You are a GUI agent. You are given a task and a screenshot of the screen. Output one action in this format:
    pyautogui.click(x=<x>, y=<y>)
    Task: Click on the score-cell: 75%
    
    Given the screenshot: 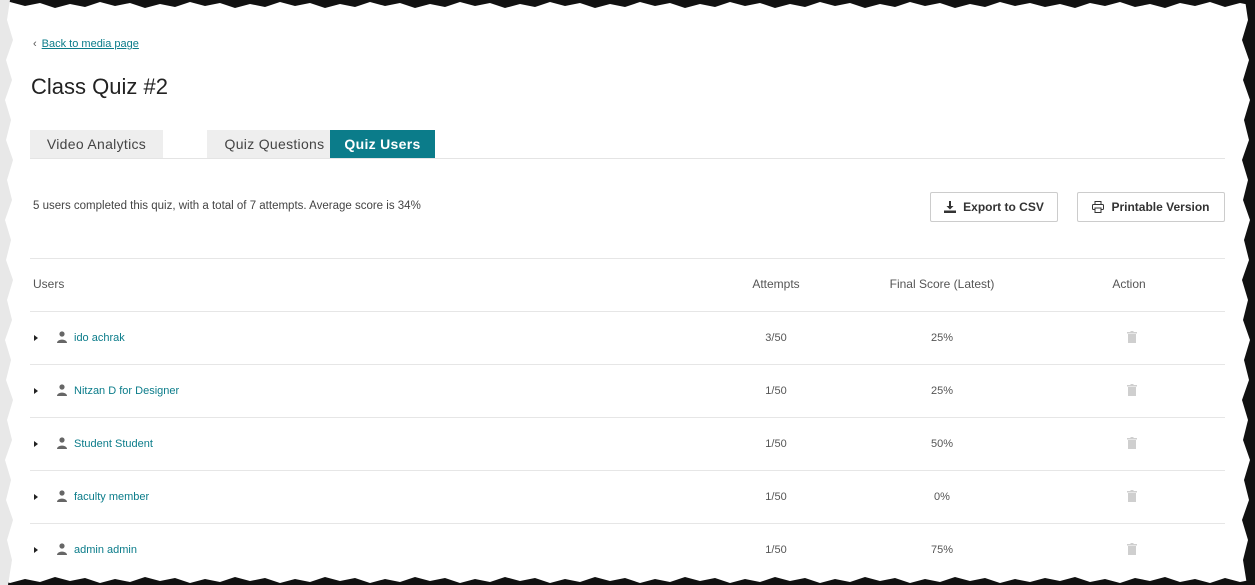 What is the action you would take?
    pyautogui.click(x=942, y=550)
    